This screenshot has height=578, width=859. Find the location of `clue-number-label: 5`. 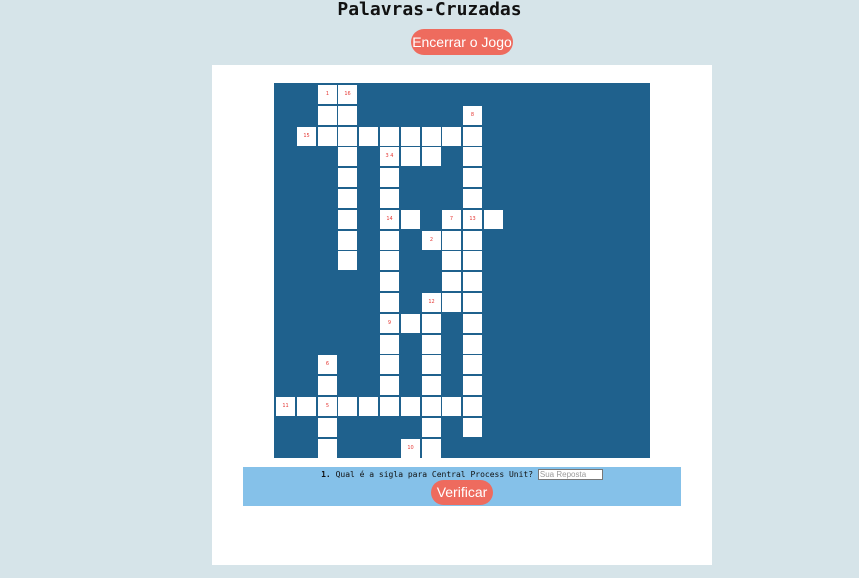

clue-number-label: 5 is located at coordinates (327, 406).